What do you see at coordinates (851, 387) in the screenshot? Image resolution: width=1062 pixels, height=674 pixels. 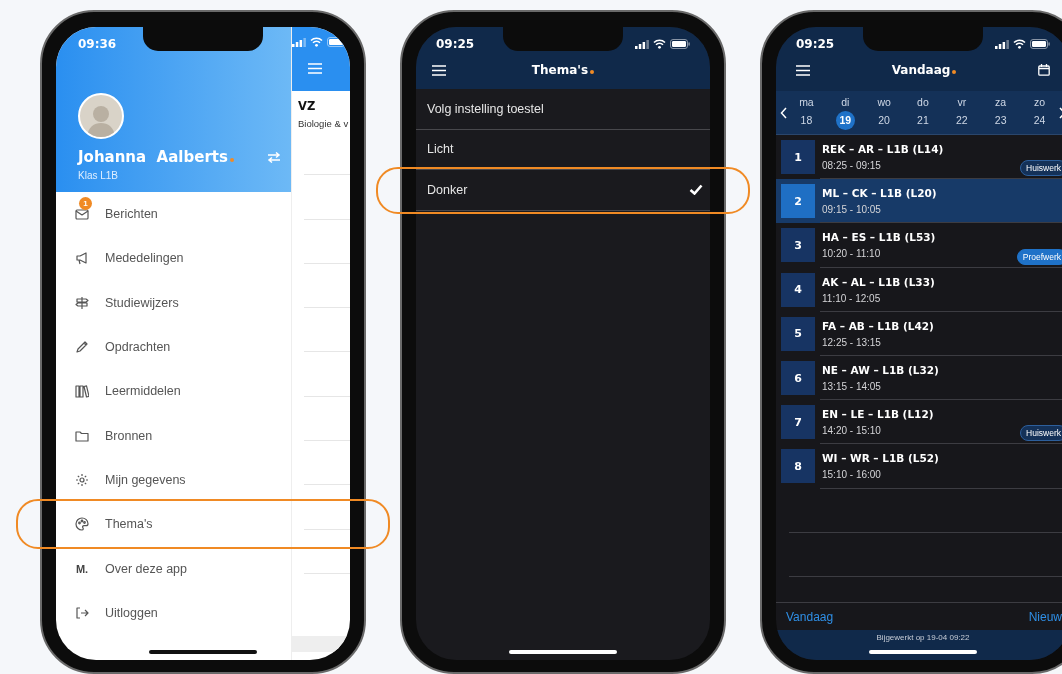 I see `lesson-time: 13:15 - 14:05` at bounding box center [851, 387].